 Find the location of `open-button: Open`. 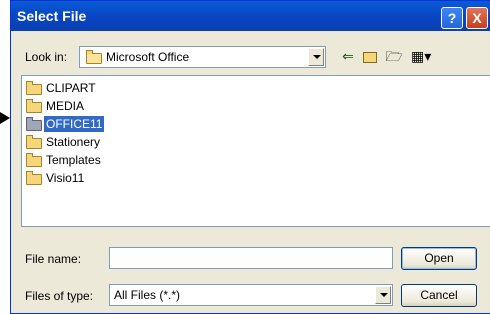

open-button: Open is located at coordinates (439, 258).